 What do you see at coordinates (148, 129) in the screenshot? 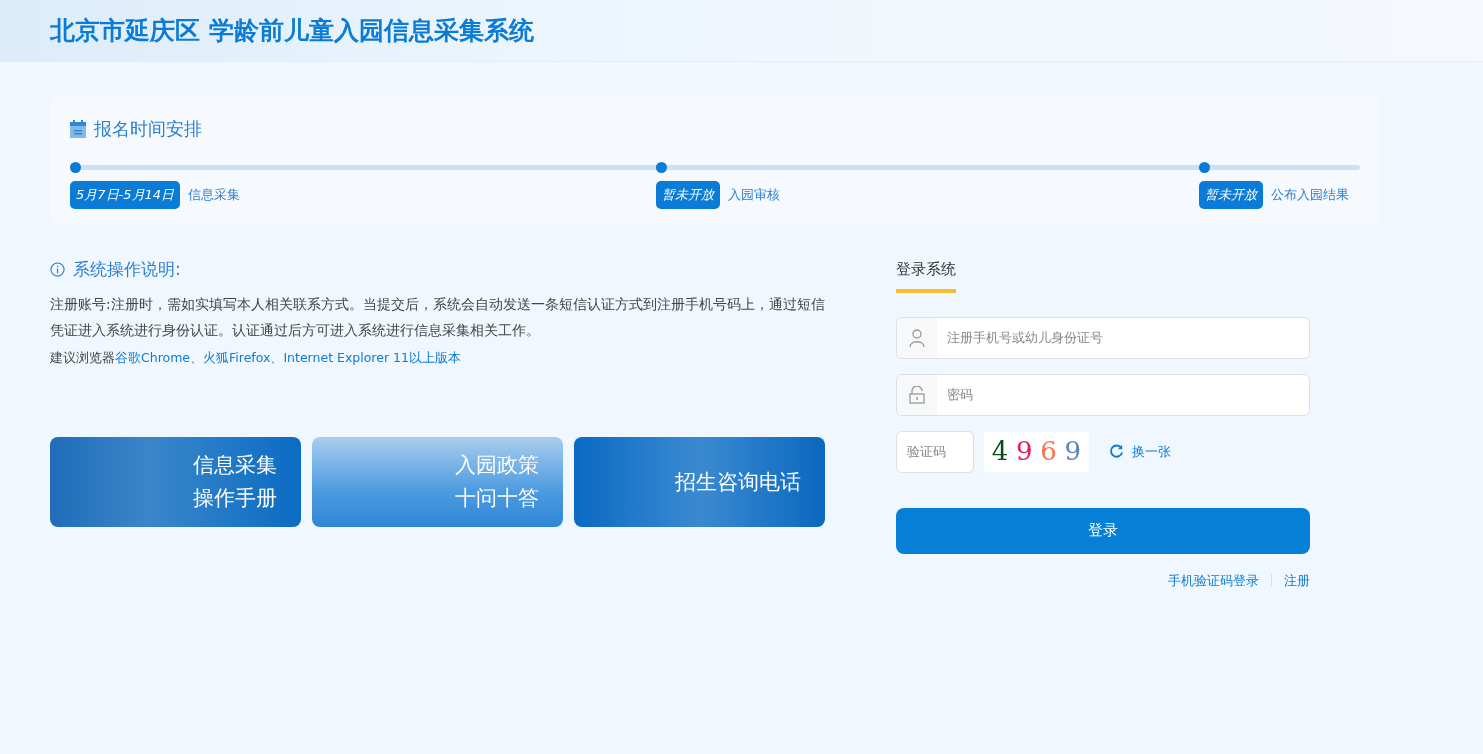
I see `schedule-title: 报名时间安排` at bounding box center [148, 129].